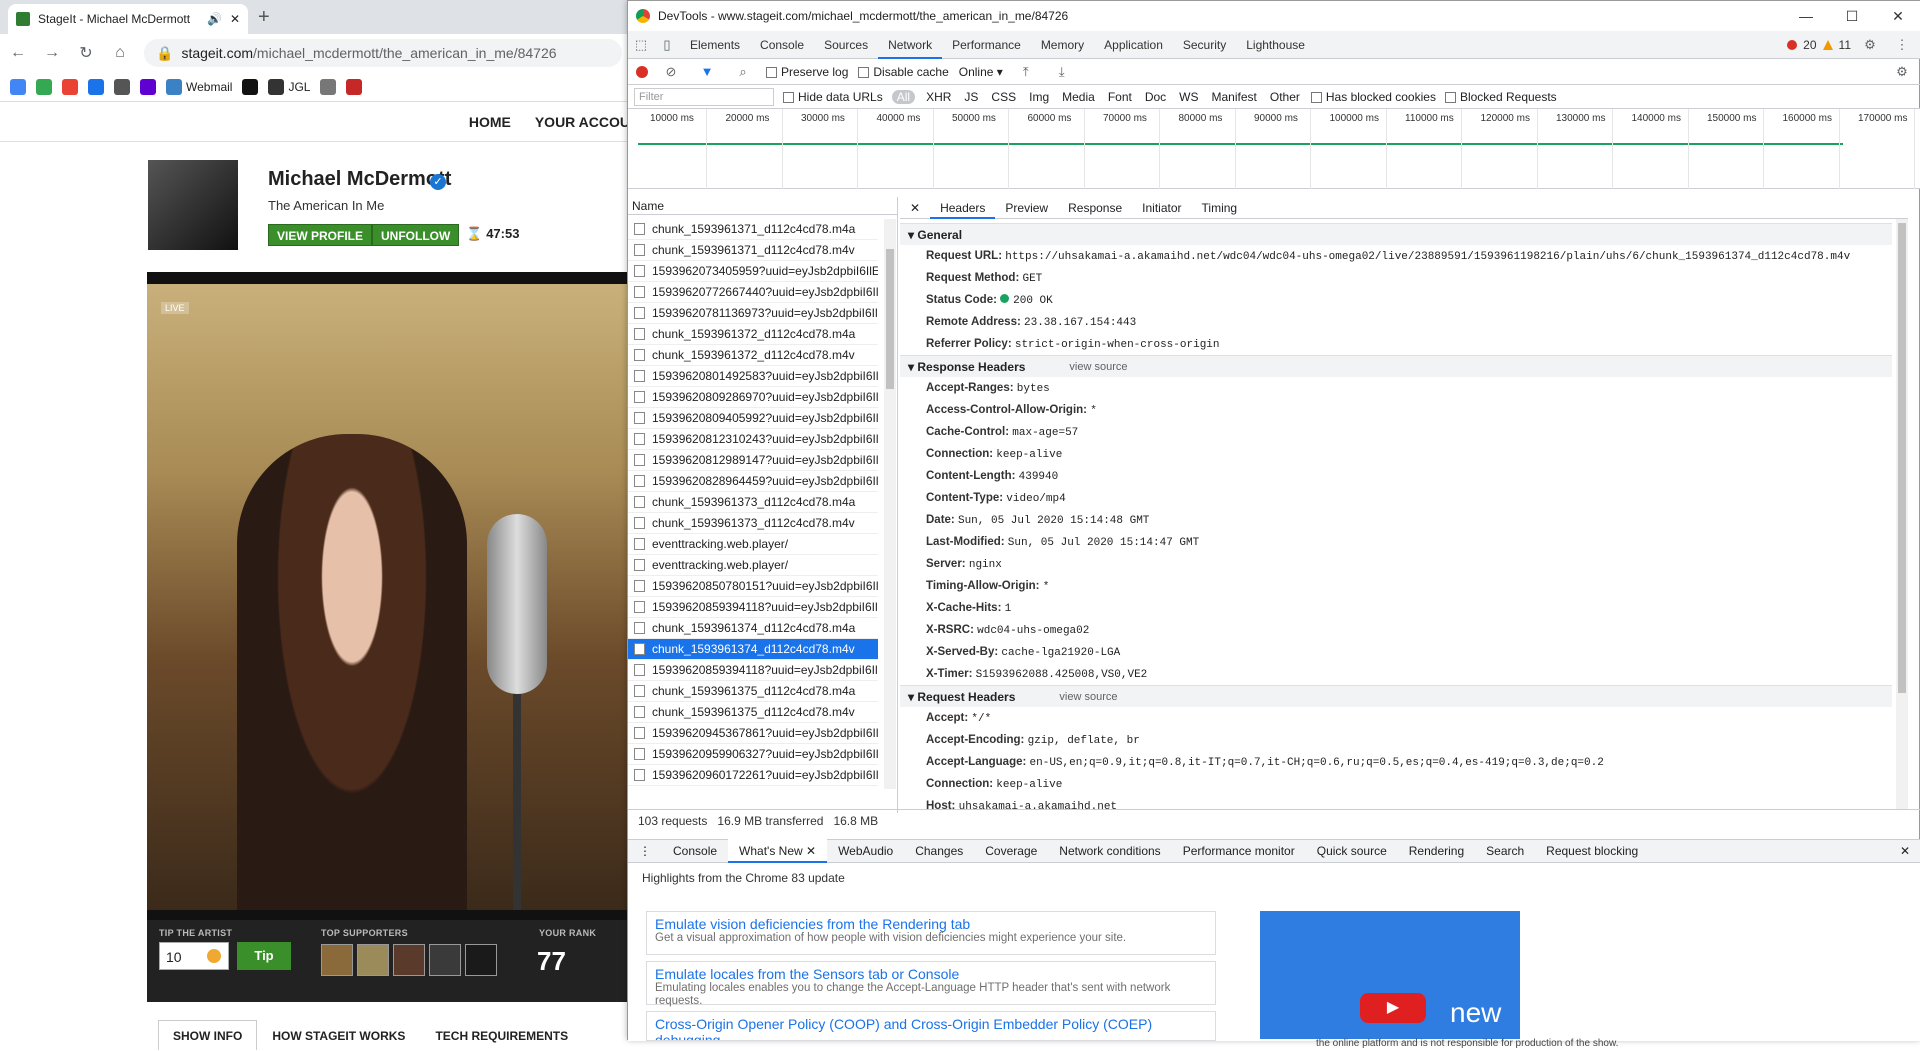 This screenshot has height=1051, width=1920. Describe the element at coordinates (715, 45) in the screenshot. I see `tab-elements: Elements` at that location.